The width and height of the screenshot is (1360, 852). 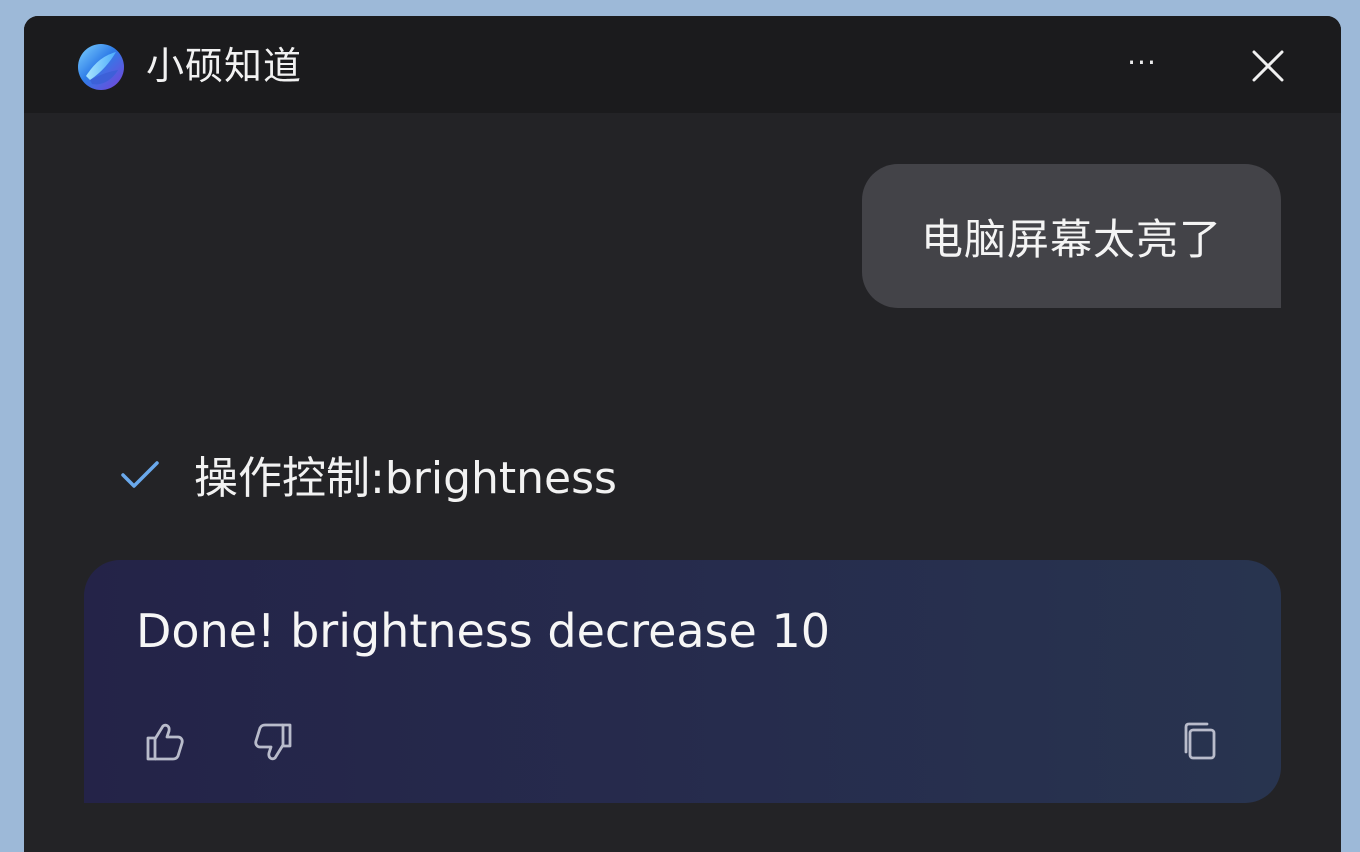 What do you see at coordinates (405, 478) in the screenshot?
I see `action-status-text: 操作控制:brightness` at bounding box center [405, 478].